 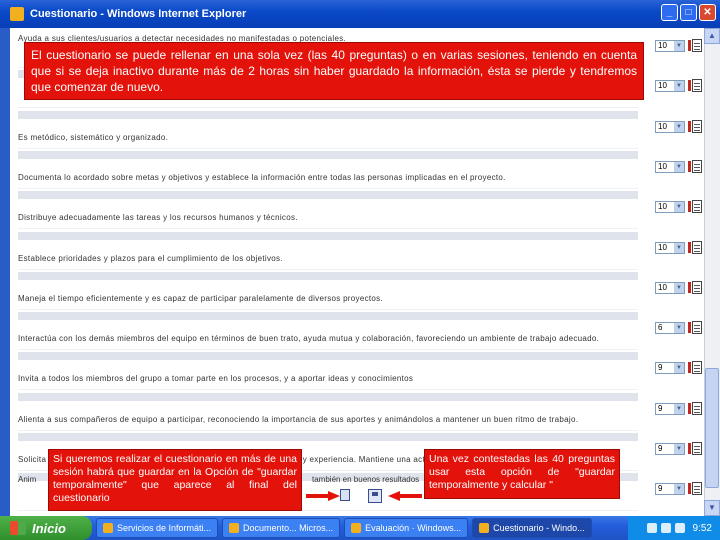 I want to click on arrow-left-icon, so click(x=405, y=496).